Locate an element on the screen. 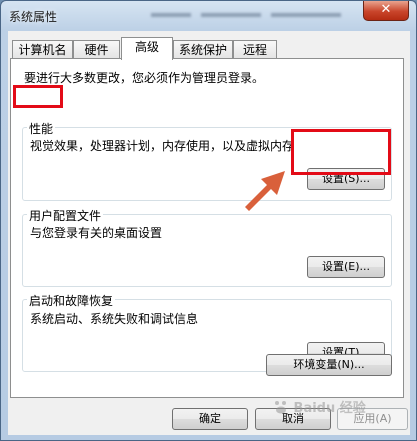 Image resolution: width=417 pixels, height=441 pixels. settings-button-highlight is located at coordinates (341, 152).